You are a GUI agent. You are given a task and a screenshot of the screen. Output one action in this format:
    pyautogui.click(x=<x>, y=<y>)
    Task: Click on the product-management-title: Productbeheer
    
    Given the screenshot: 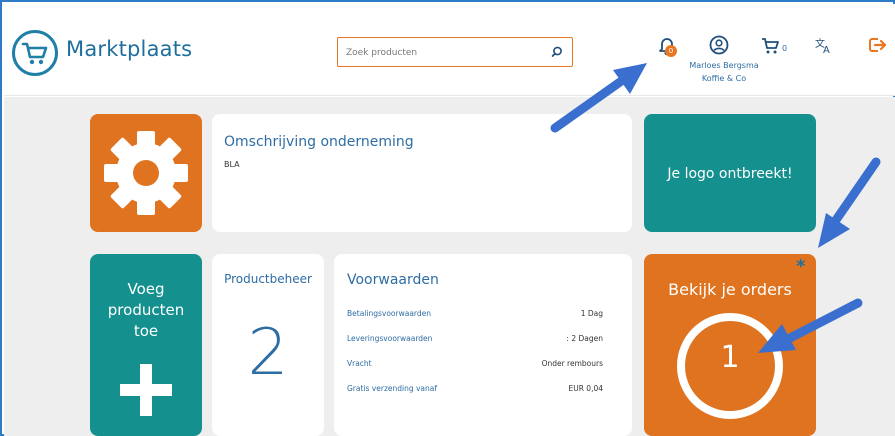 What is the action you would take?
    pyautogui.click(x=268, y=279)
    